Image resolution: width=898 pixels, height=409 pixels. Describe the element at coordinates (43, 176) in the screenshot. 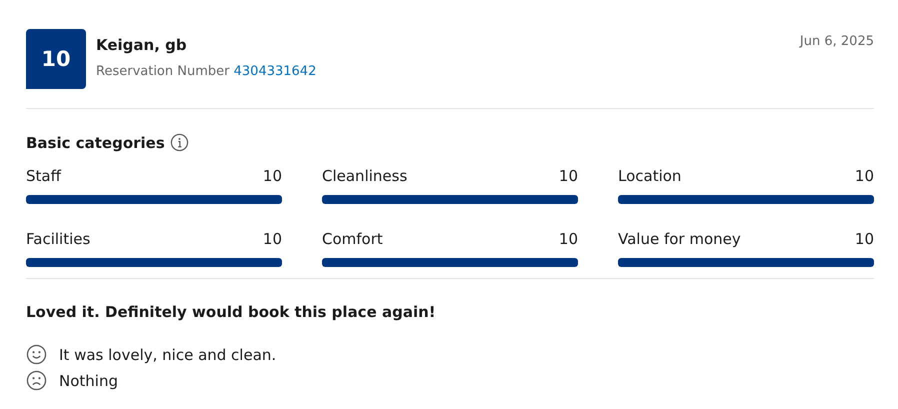

I see `category-label: Staff` at that location.